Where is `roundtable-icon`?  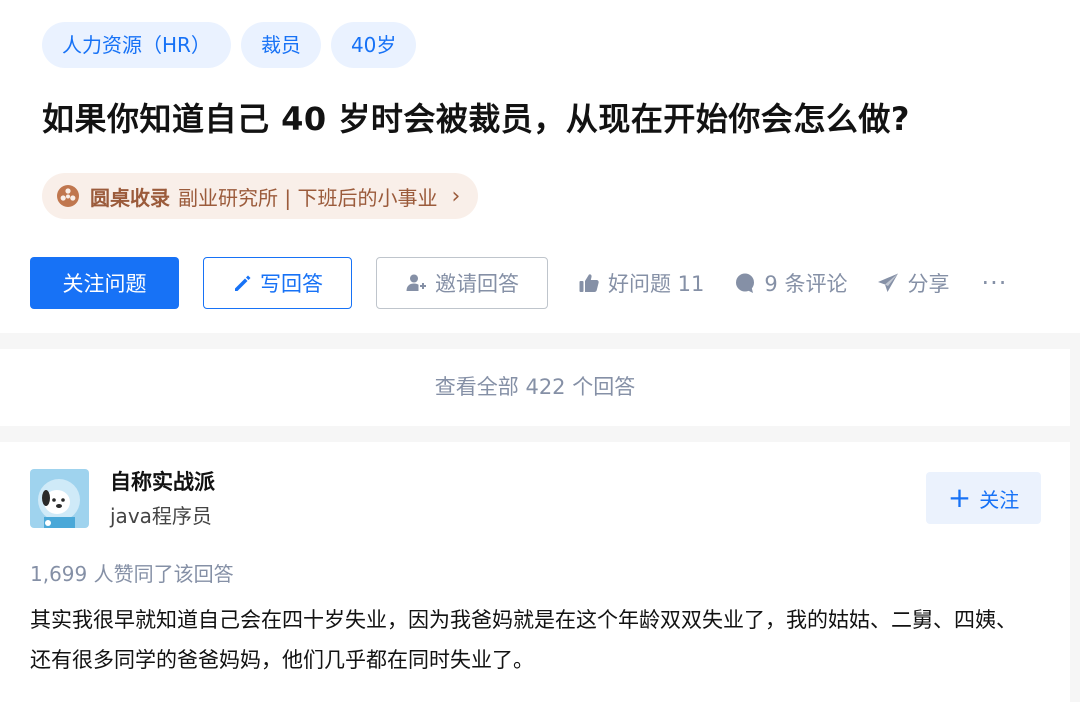 roundtable-icon is located at coordinates (68, 196).